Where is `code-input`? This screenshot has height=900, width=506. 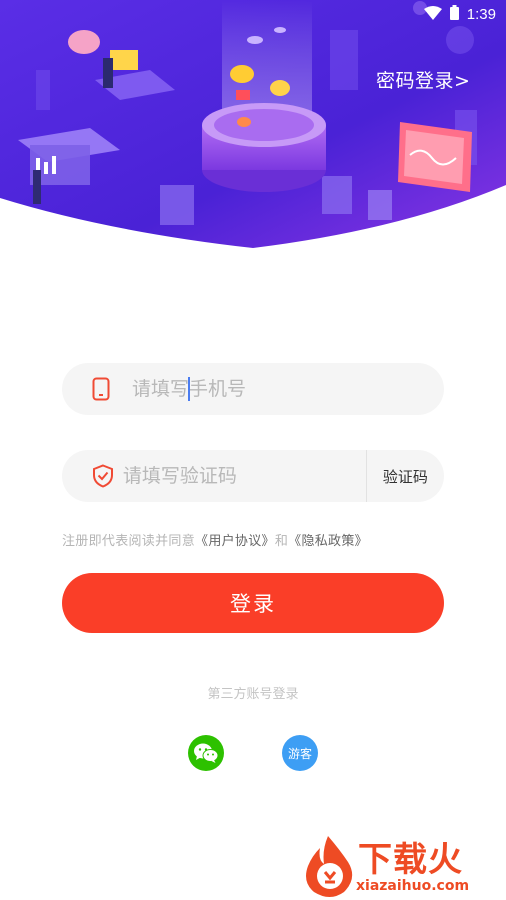 code-input is located at coordinates (244, 476).